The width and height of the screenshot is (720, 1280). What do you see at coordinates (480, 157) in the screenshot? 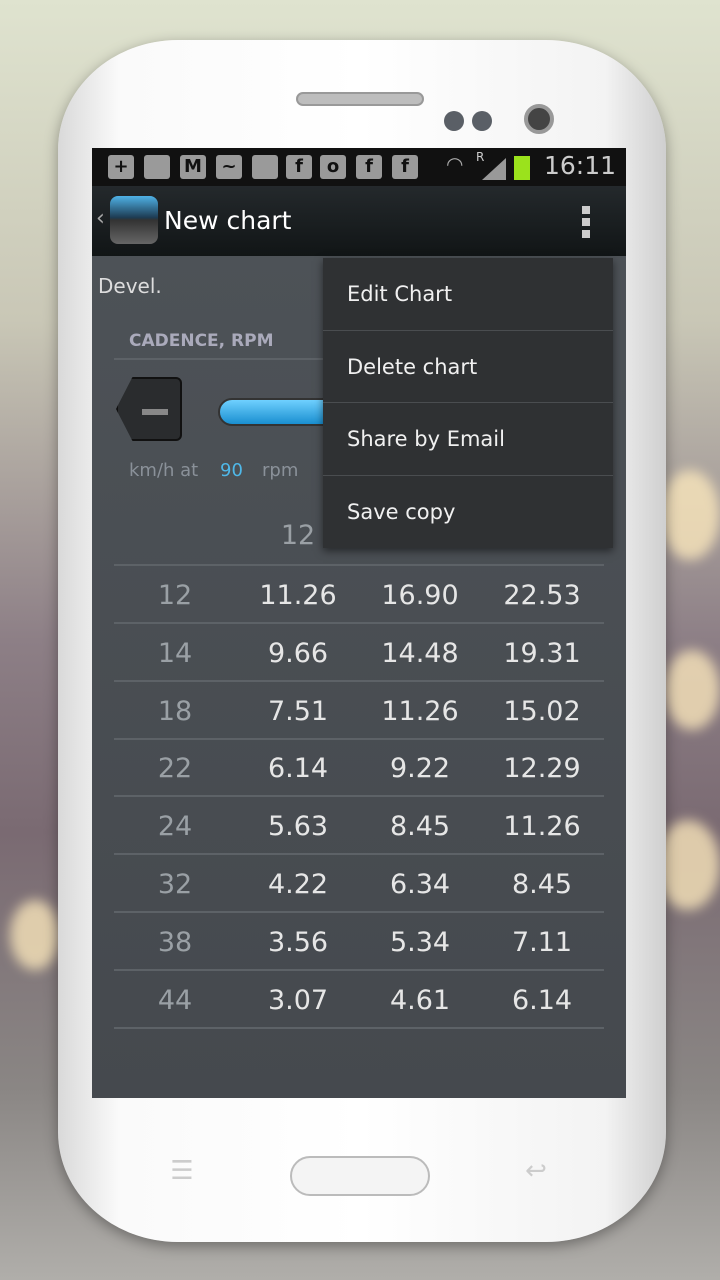
I see `roaming-indicator: R` at bounding box center [480, 157].